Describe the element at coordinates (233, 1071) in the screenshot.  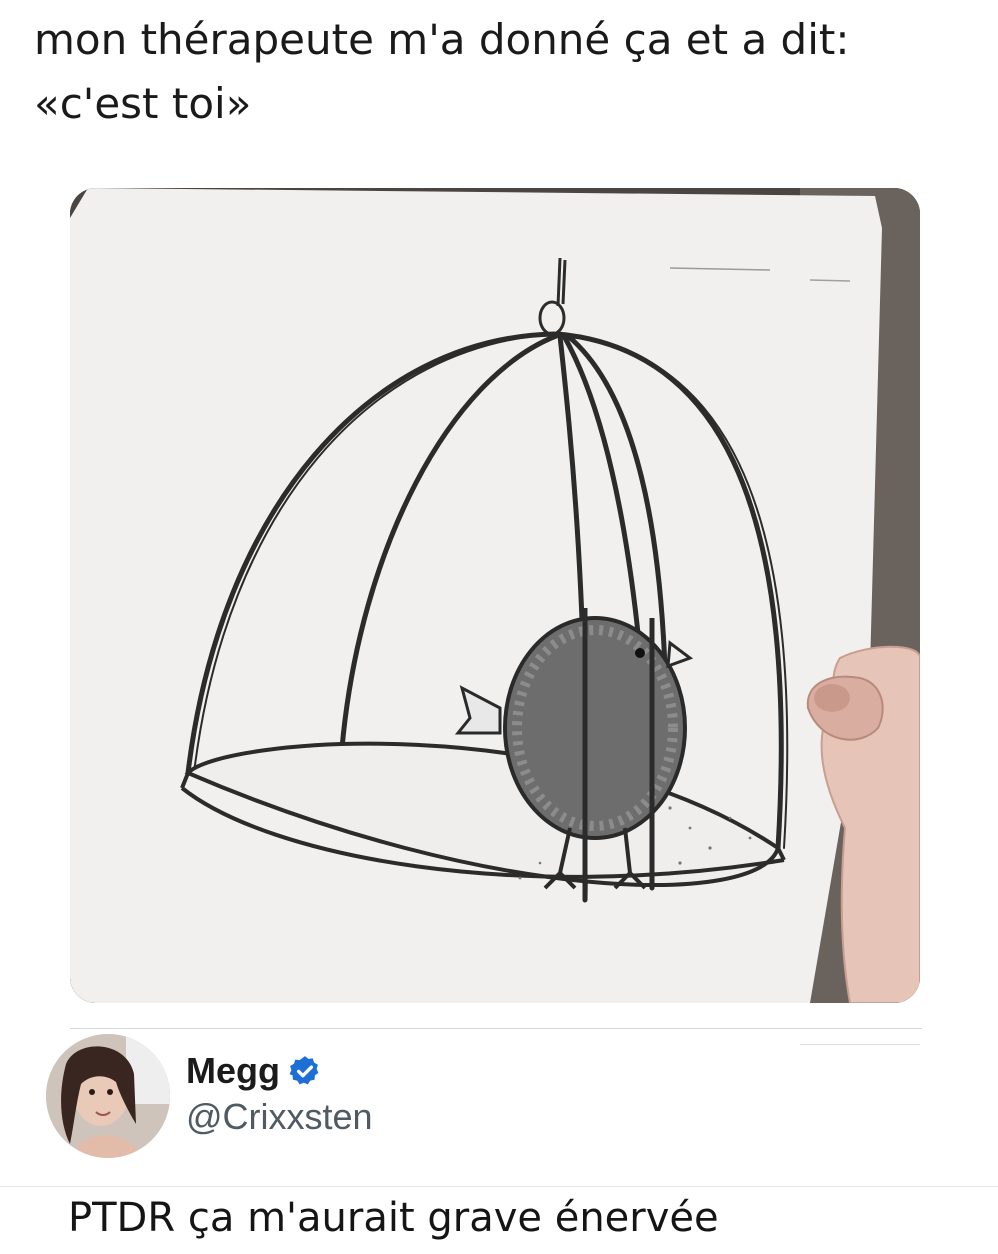
I see `display-name: Megg` at that location.